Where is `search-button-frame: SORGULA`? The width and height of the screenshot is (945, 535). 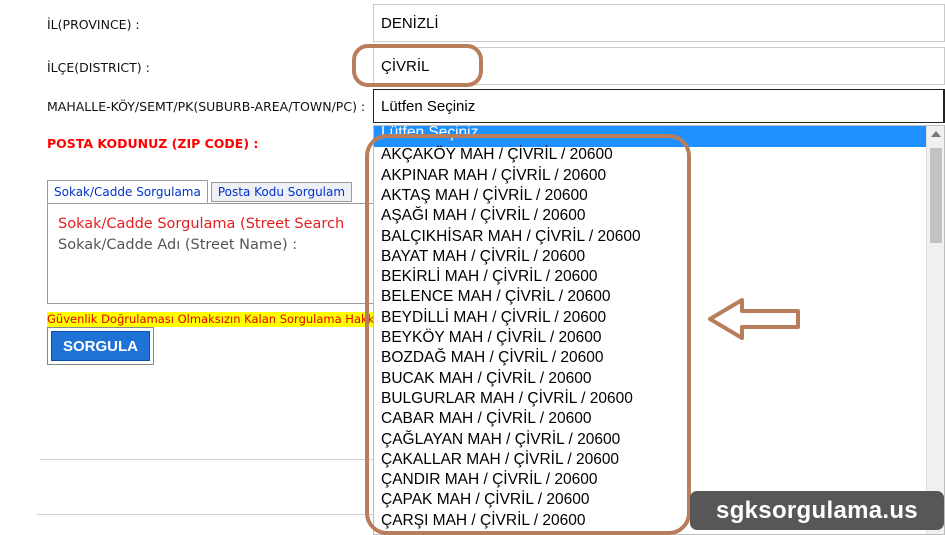 search-button-frame: SORGULA is located at coordinates (100, 346).